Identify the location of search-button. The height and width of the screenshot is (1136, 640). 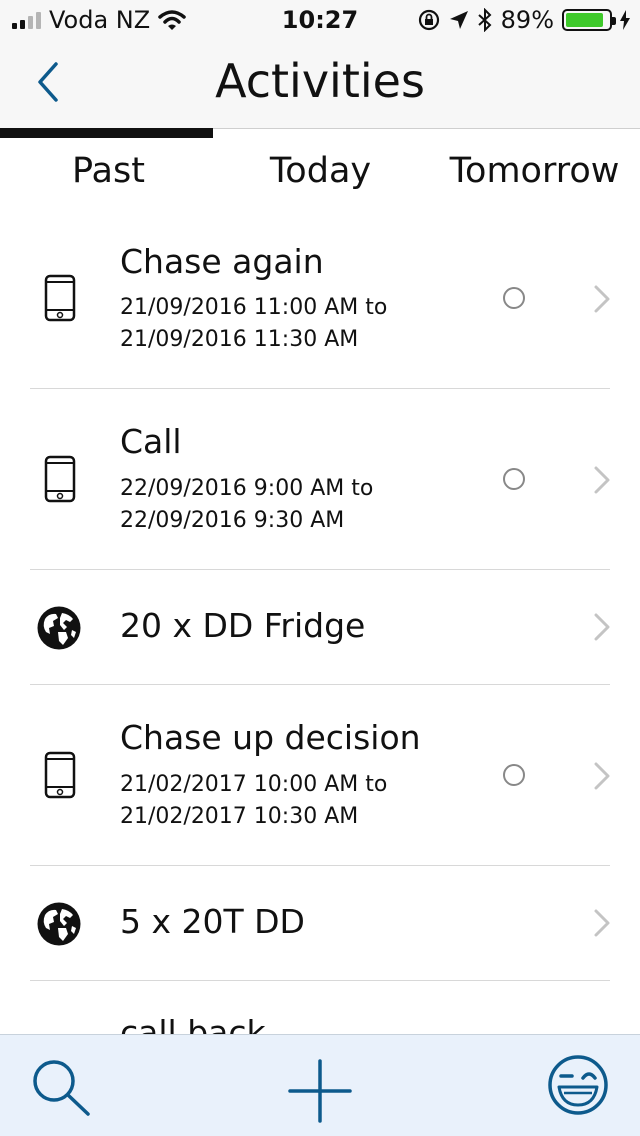
(62, 1089).